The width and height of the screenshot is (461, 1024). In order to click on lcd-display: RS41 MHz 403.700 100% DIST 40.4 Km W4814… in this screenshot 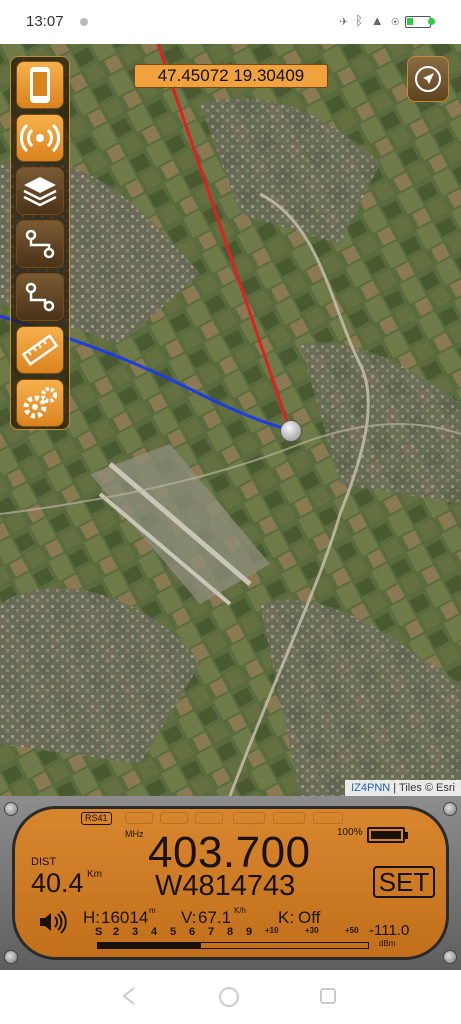, I will do `click(230, 883)`.